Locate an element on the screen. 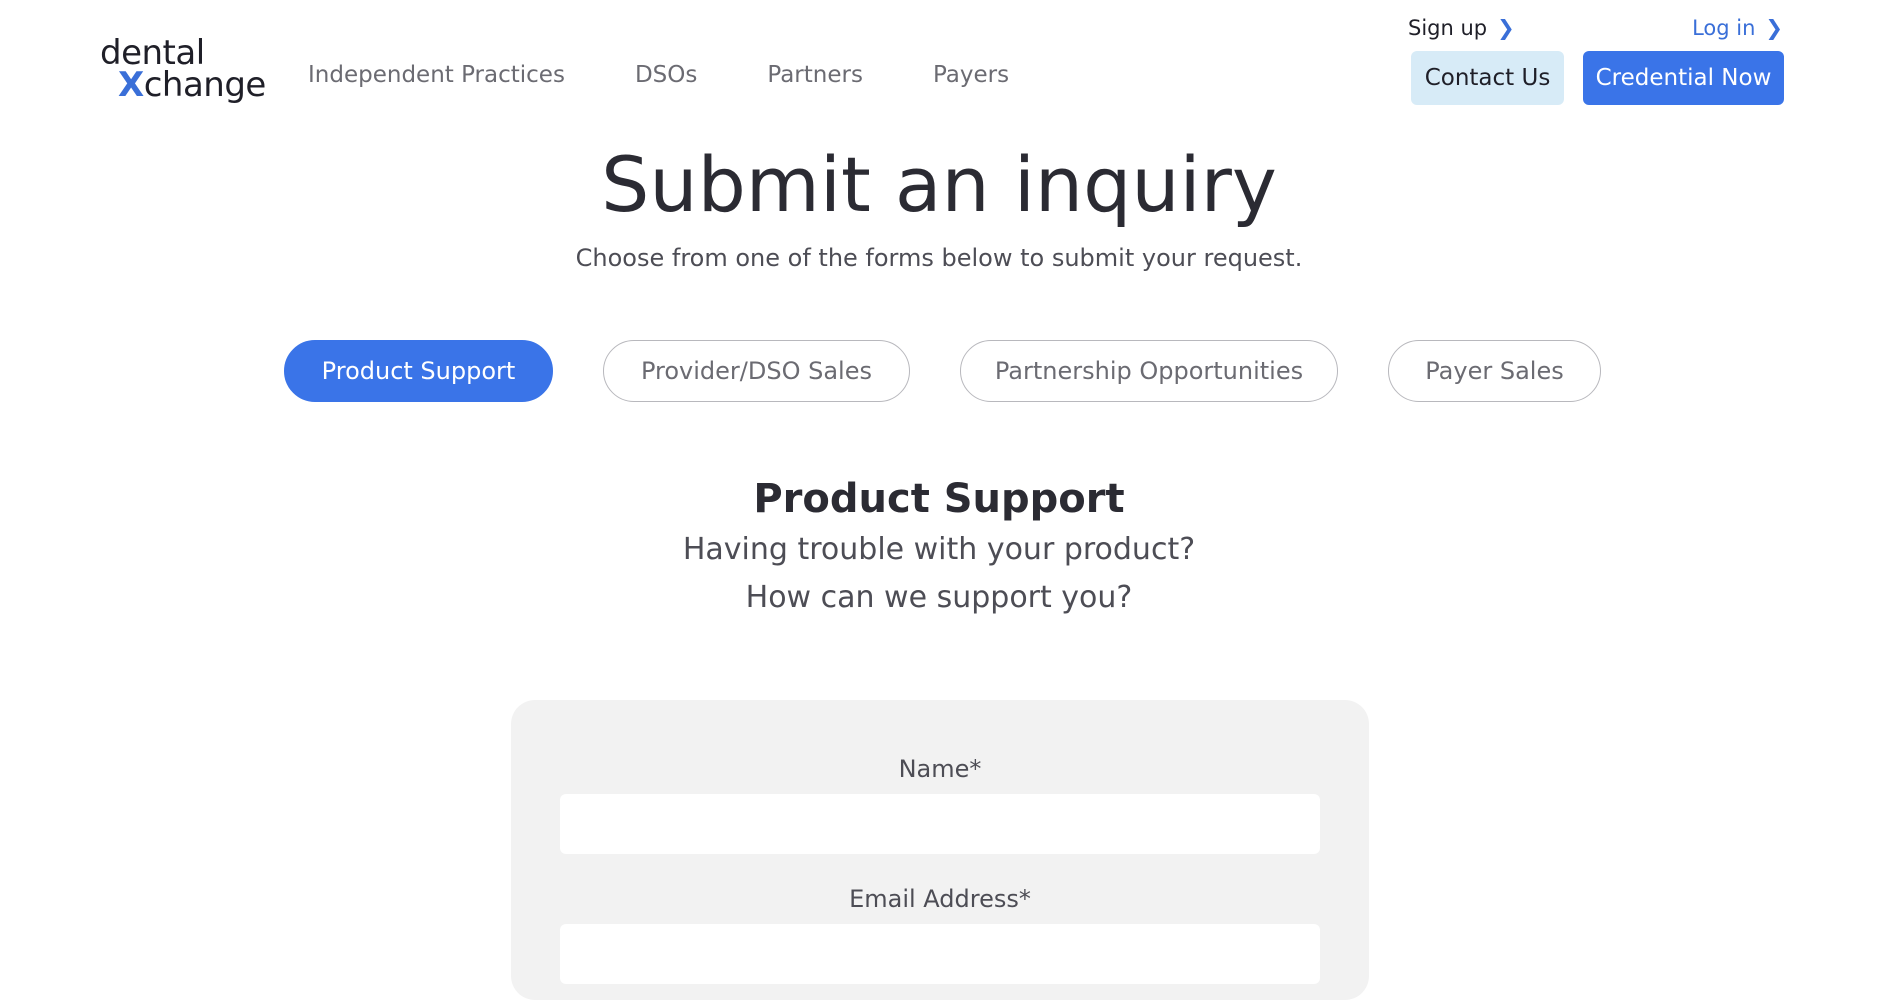  nav-independent-practices: Independent Practices is located at coordinates (436, 75).